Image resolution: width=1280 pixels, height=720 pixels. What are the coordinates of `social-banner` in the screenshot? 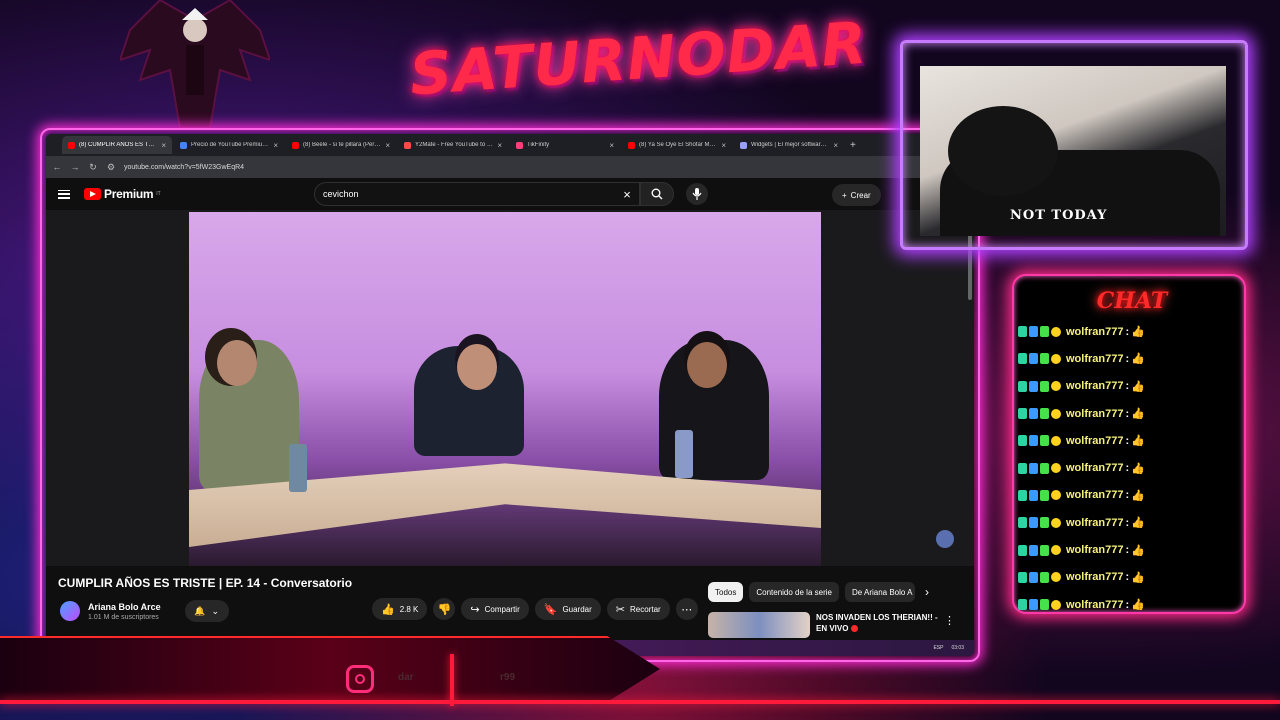 It's located at (330, 669).